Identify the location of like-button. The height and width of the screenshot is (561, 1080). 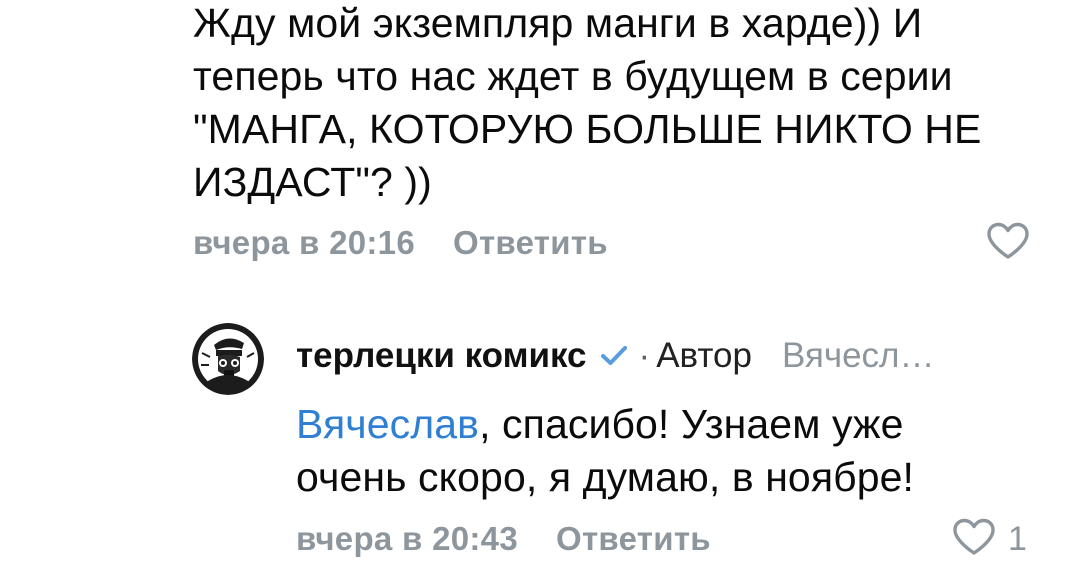
(1008, 243).